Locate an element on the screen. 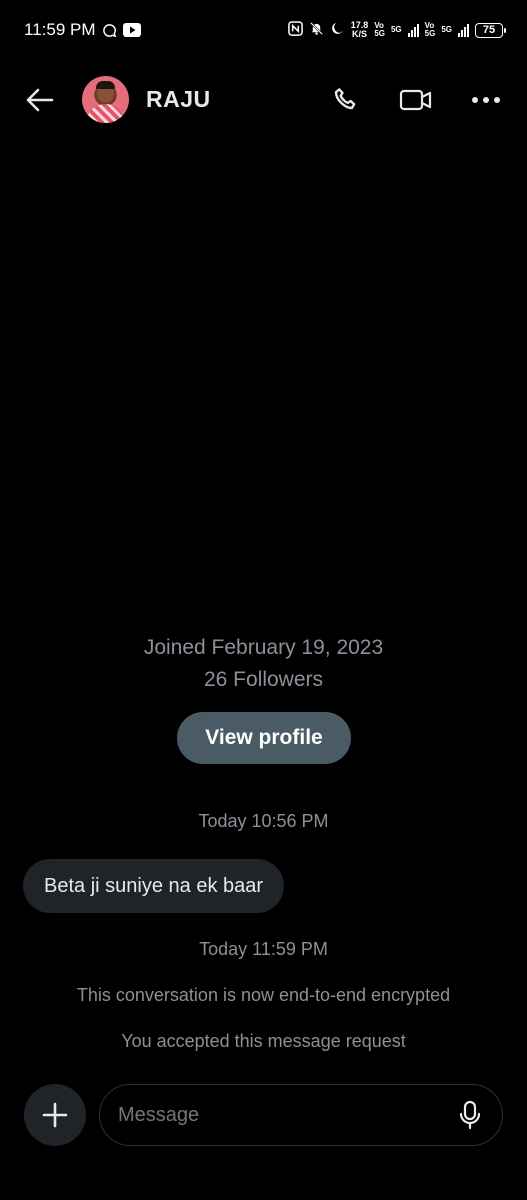 The image size is (527, 1200). network-speed-unit: K/S is located at coordinates (360, 34).